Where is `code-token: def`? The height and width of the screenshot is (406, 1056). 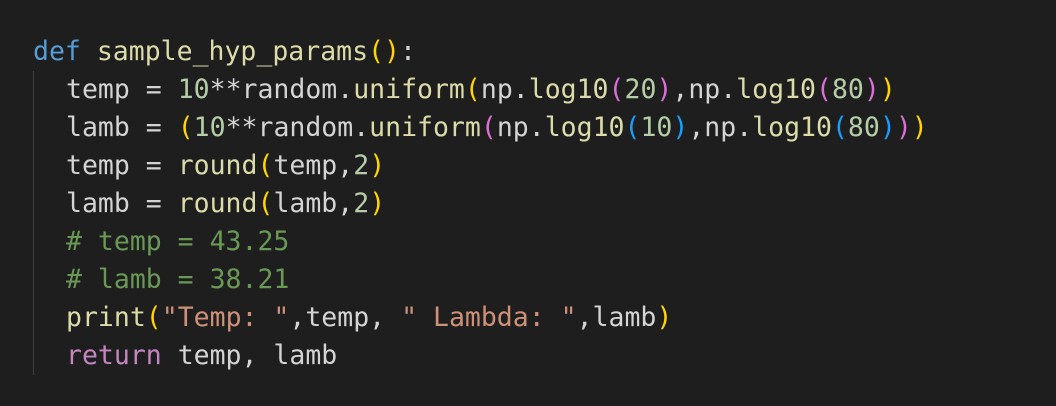
code-token: def is located at coordinates (57, 51).